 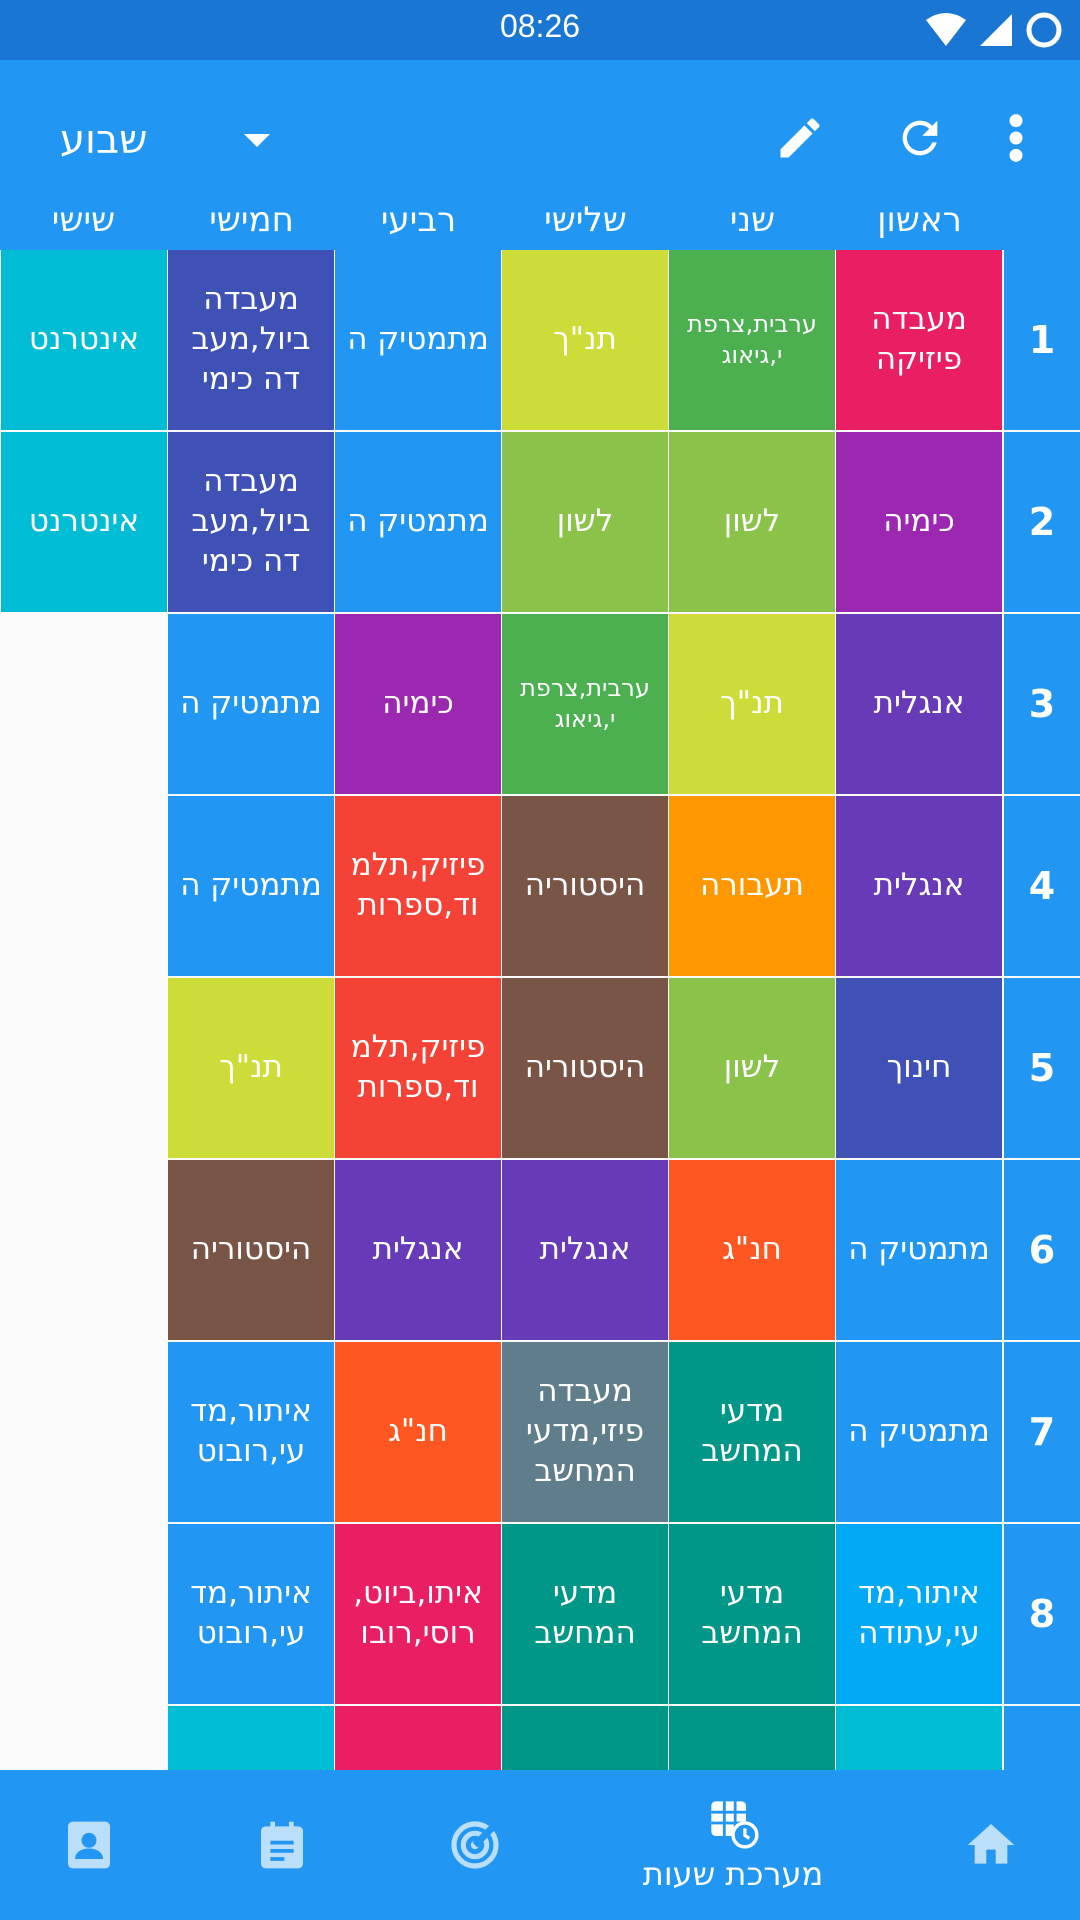 I want to click on nav-contacts, so click(x=89, y=1845).